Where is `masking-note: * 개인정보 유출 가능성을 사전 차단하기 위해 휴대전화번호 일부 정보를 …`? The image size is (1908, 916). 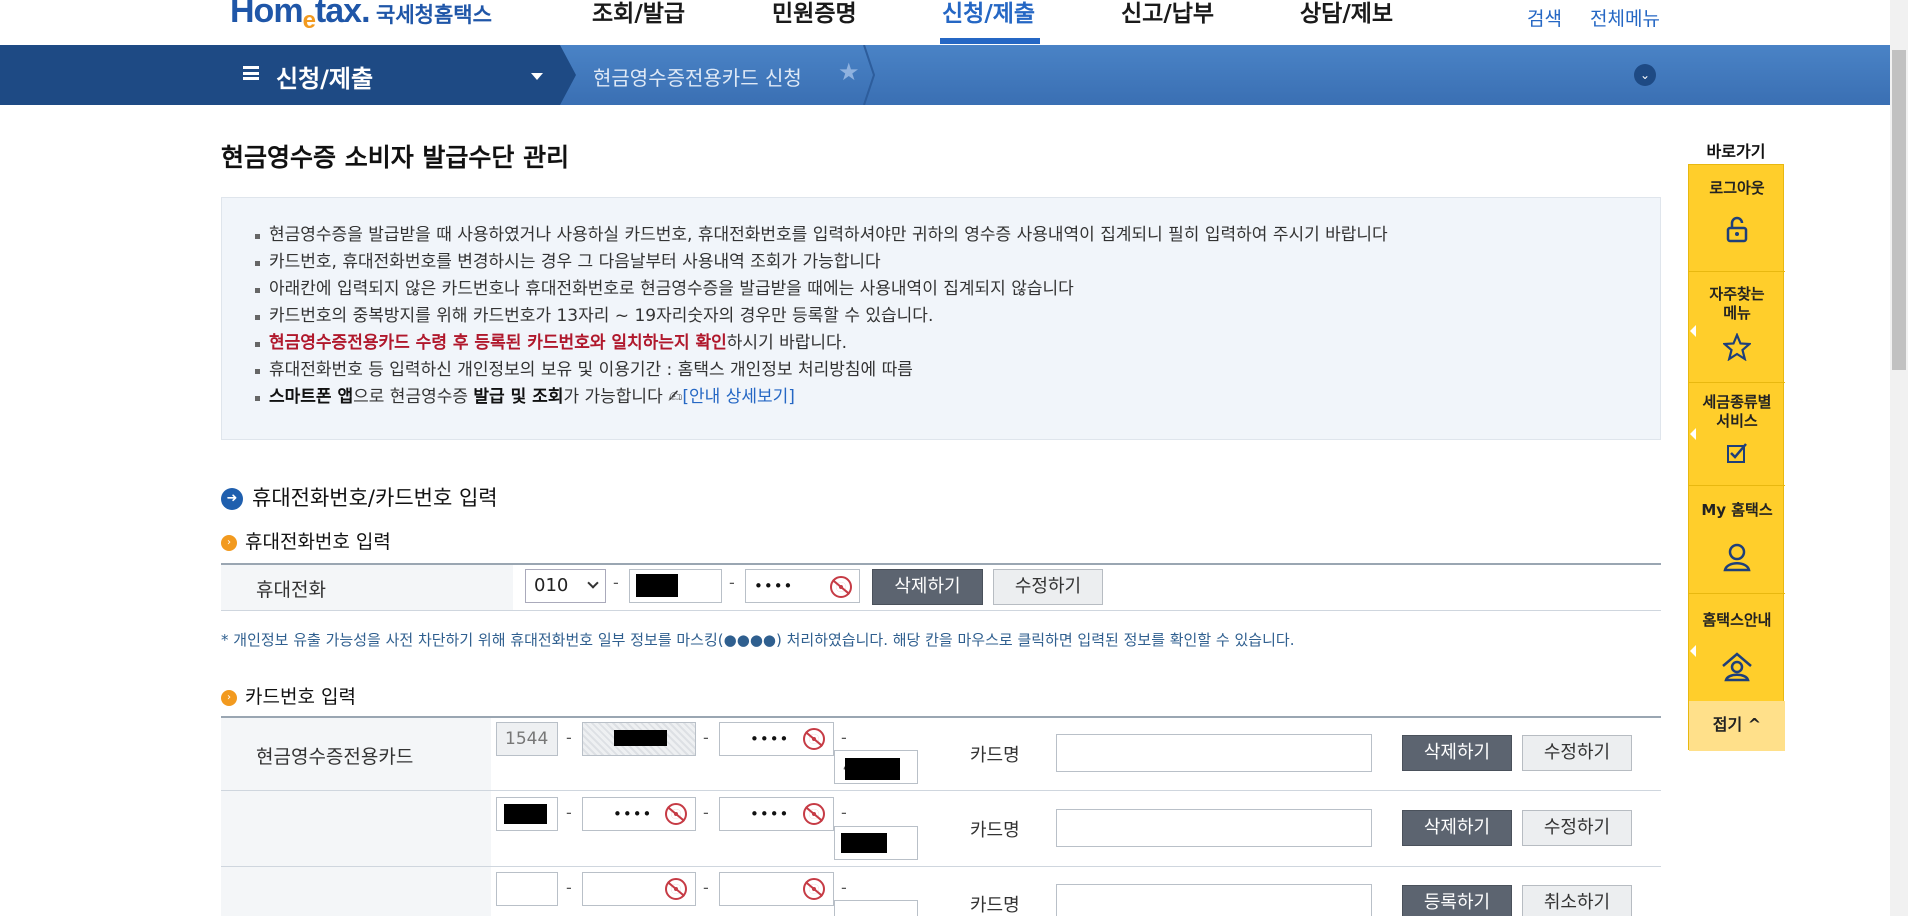 masking-note: * 개인정보 유출 가능성을 사전 차단하기 위해 휴대전화번호 일부 정보를 … is located at coordinates (758, 640).